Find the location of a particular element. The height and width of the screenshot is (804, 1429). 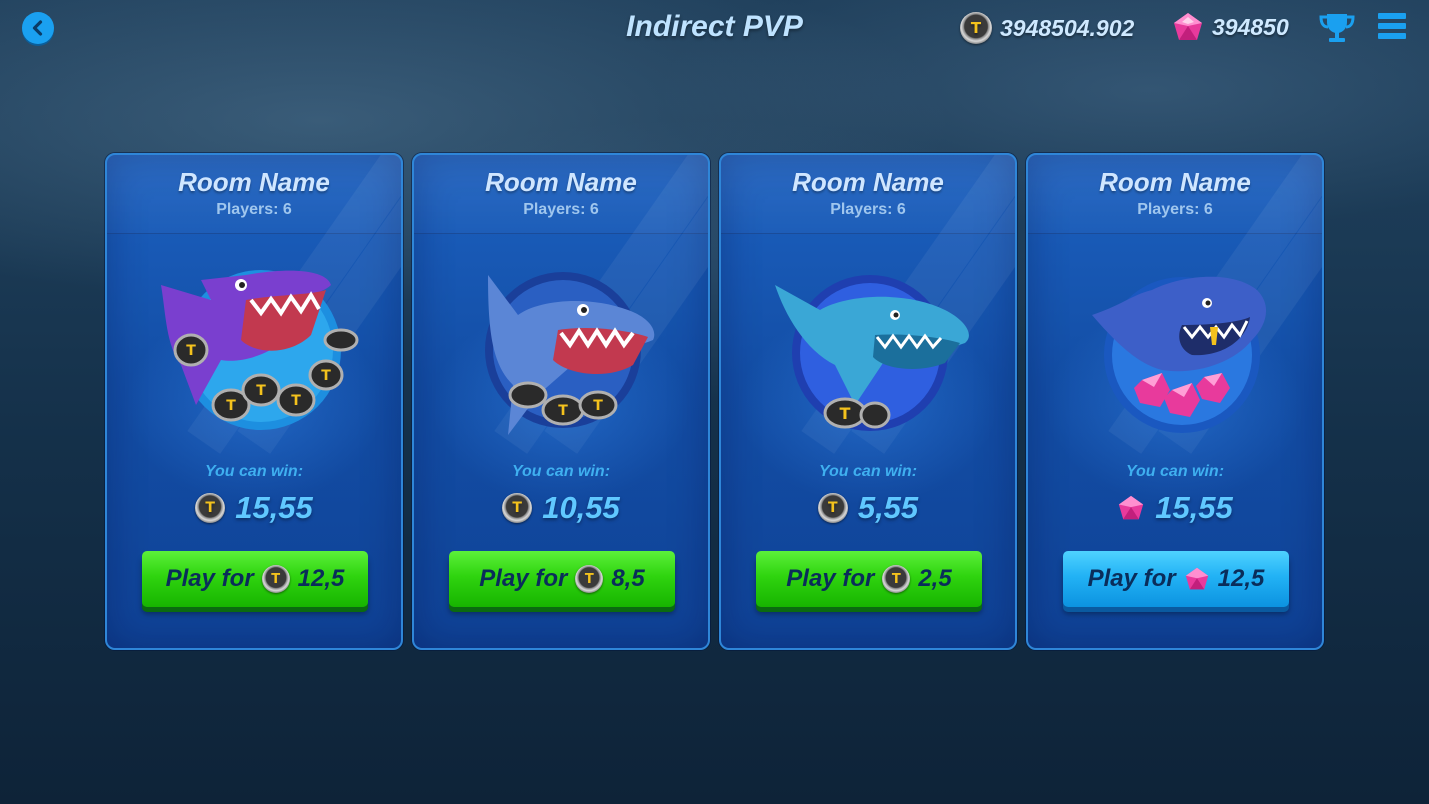

play-amount: 2,5 is located at coordinates (935, 578).